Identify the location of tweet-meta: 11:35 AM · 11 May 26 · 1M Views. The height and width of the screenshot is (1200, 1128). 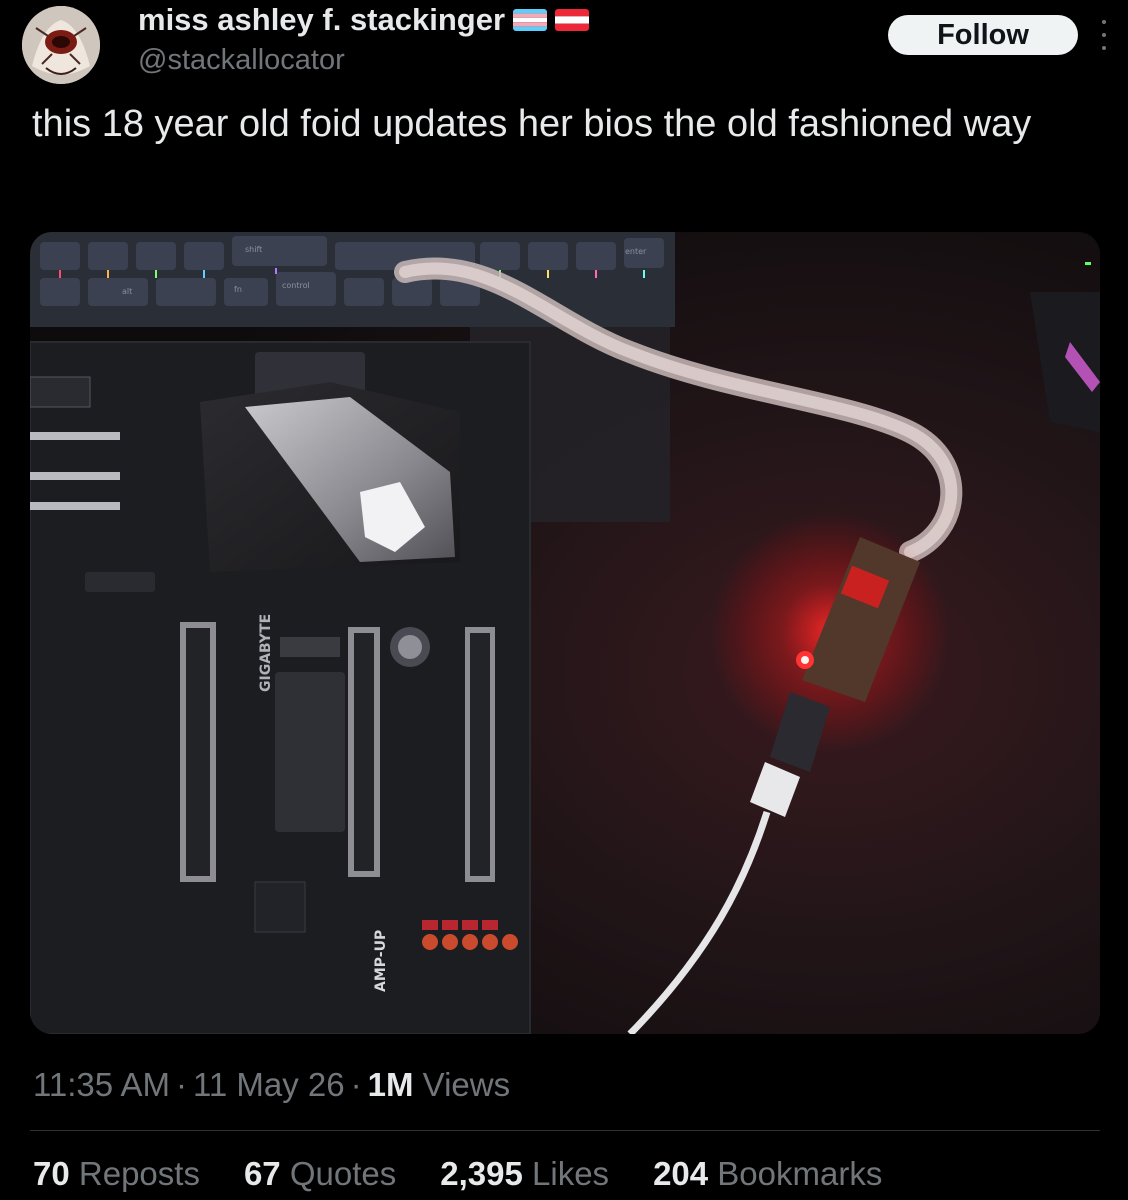
(272, 1084).